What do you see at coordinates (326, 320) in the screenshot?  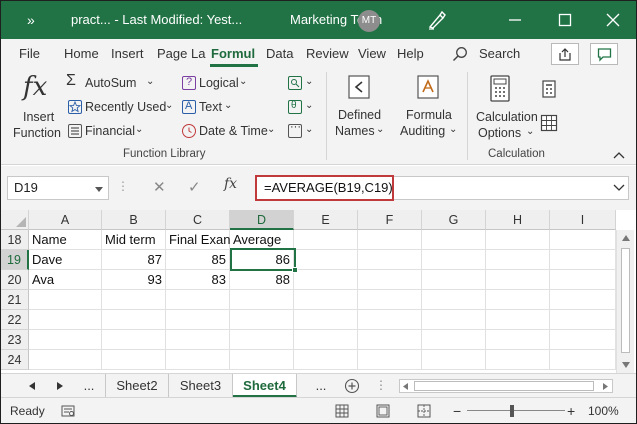 I see `cell-E22` at bounding box center [326, 320].